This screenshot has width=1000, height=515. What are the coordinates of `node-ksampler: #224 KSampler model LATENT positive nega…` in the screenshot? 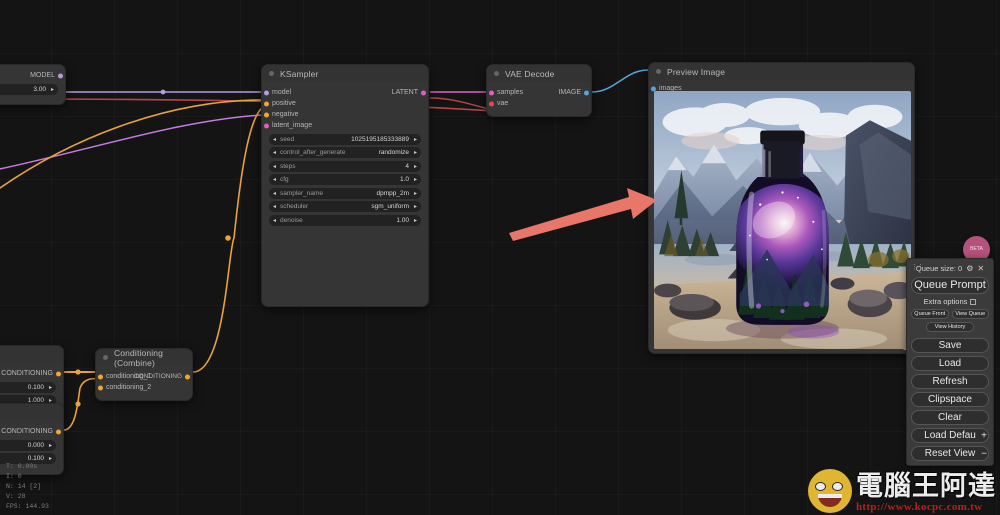 It's located at (345, 185).